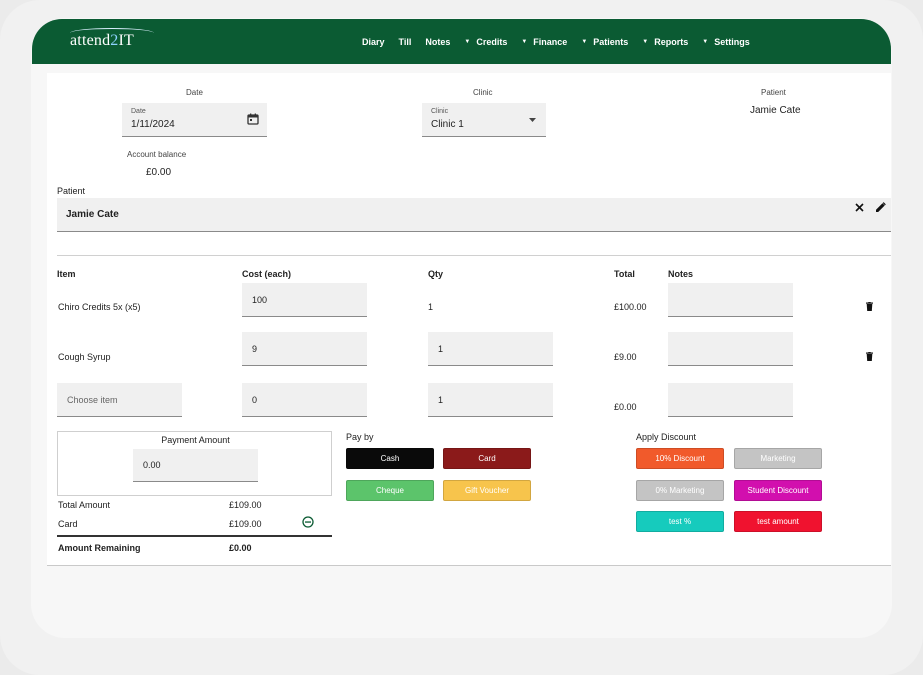 Image resolution: width=923 pixels, height=675 pixels. Describe the element at coordinates (483, 92) in the screenshot. I see `clinic-heading: Clinic` at that location.